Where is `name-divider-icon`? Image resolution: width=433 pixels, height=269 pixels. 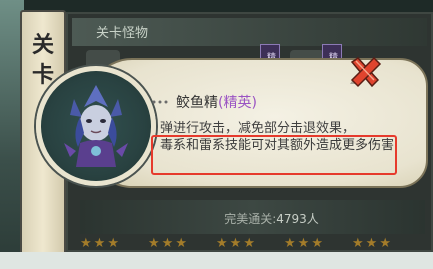
name-divider-icon is located at coordinates (160, 102).